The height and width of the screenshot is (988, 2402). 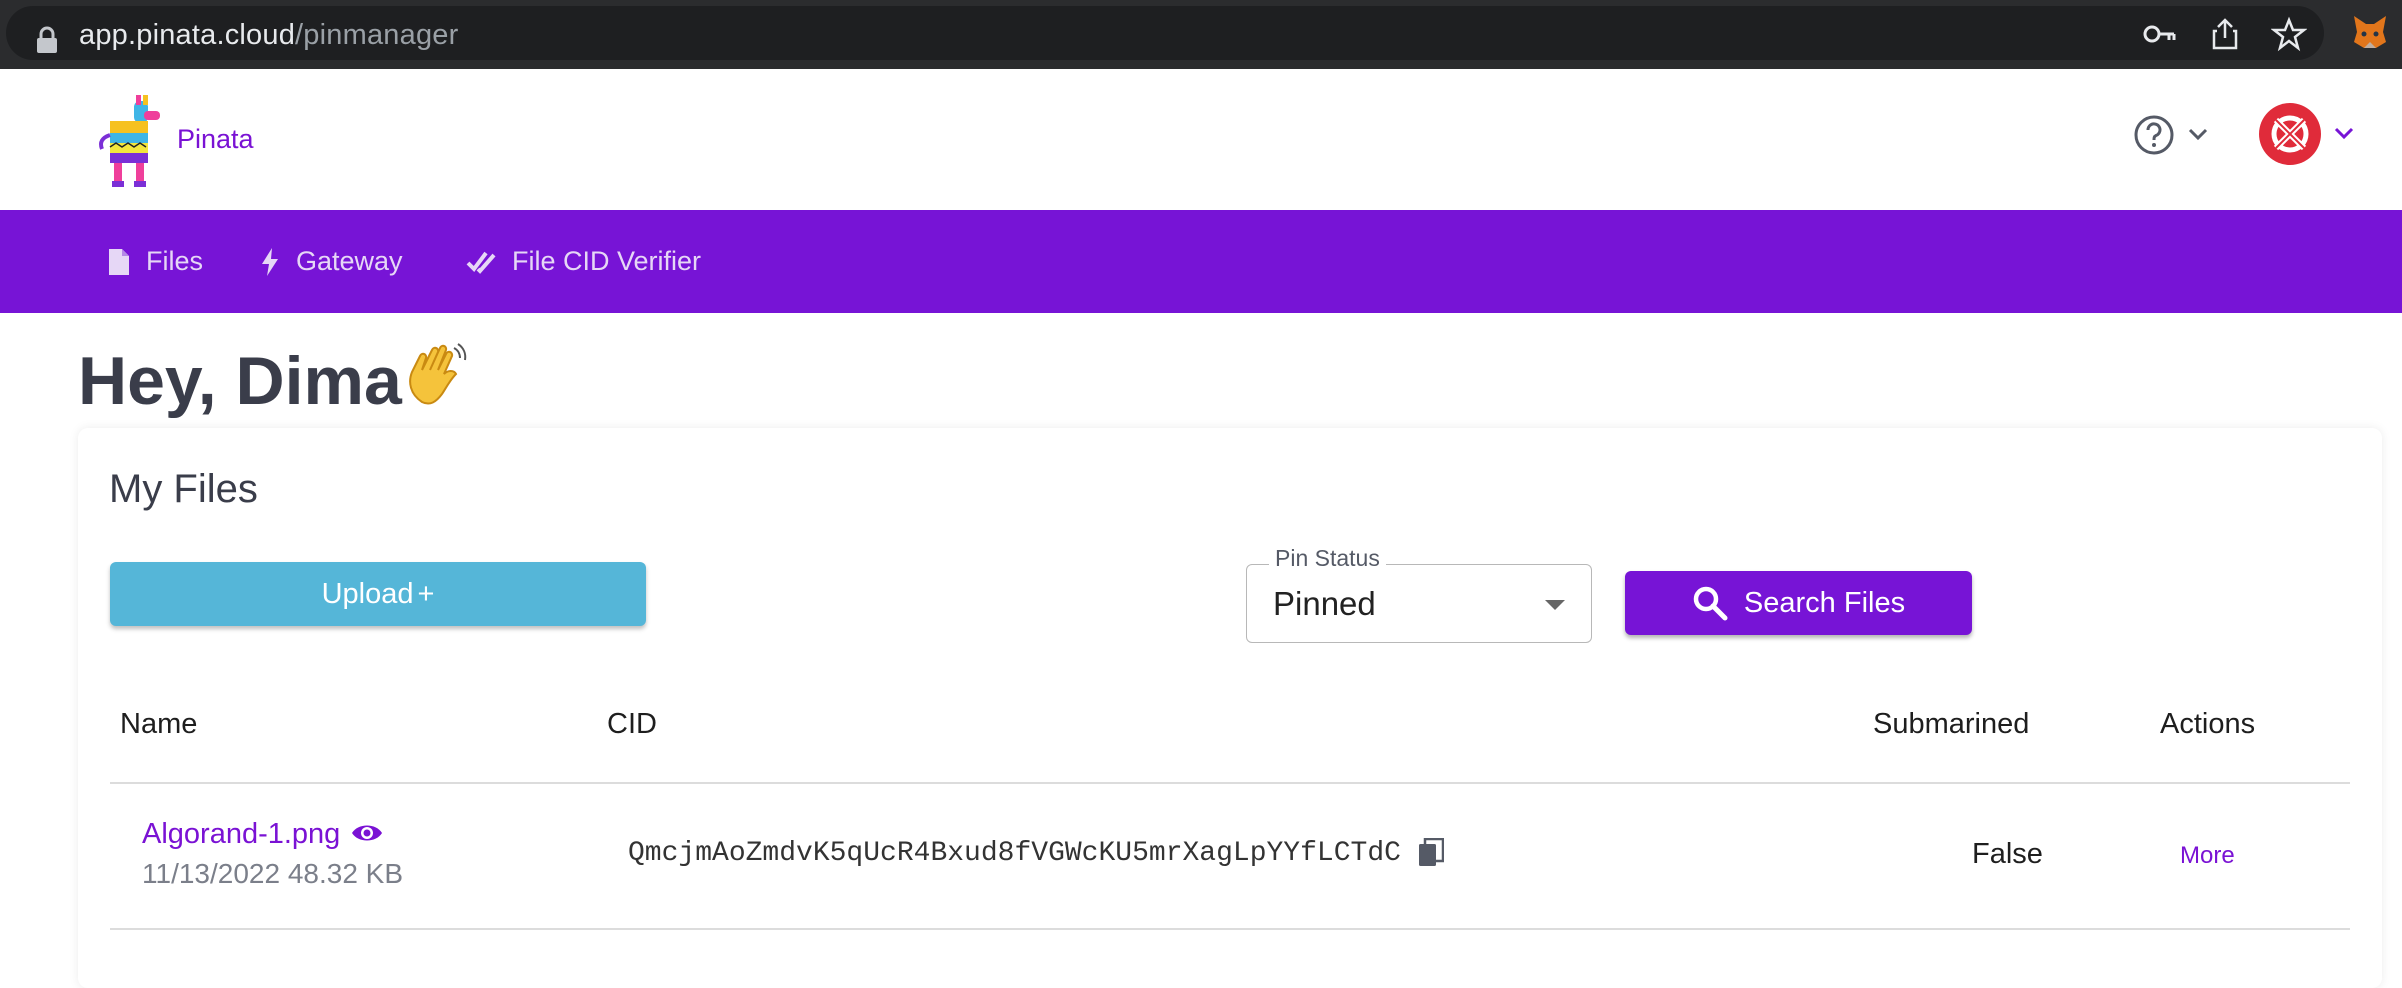 I want to click on key-icon, so click(x=2160, y=34).